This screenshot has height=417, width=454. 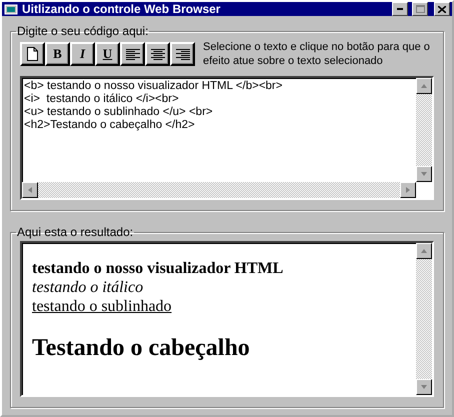 What do you see at coordinates (154, 86) in the screenshot?
I see `code-line: <b> testando o nosso visualizador HTML </b><br>` at bounding box center [154, 86].